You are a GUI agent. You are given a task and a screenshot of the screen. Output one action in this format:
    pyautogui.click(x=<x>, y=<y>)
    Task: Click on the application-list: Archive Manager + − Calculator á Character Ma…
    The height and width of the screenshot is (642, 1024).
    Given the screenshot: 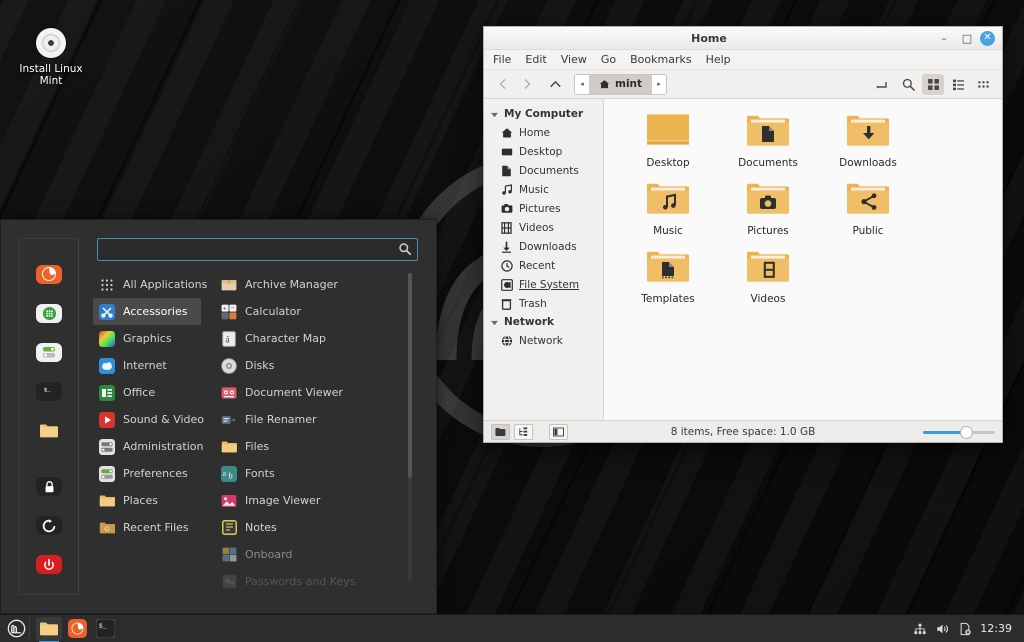 What is the action you would take?
    pyautogui.click(x=313, y=438)
    